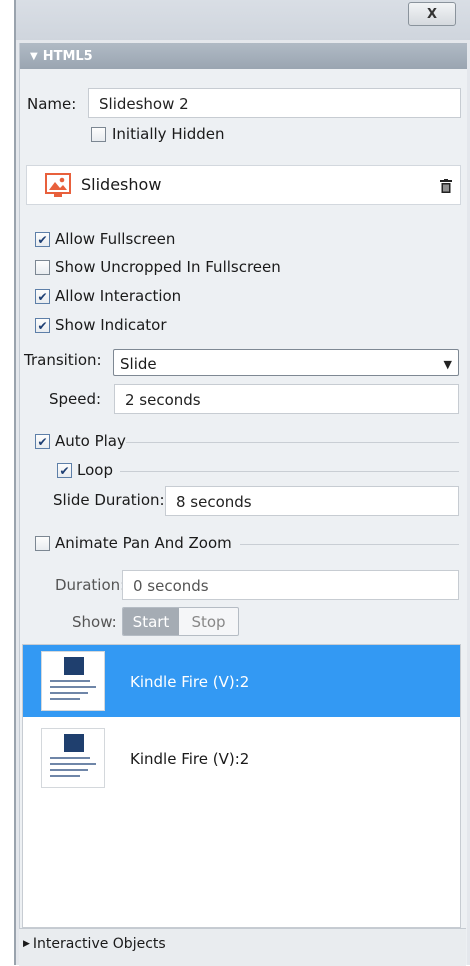 Image resolution: width=470 pixels, height=966 pixels. Describe the element at coordinates (42, 543) in the screenshot. I see `animate-pan-zoom-checkbox` at that location.